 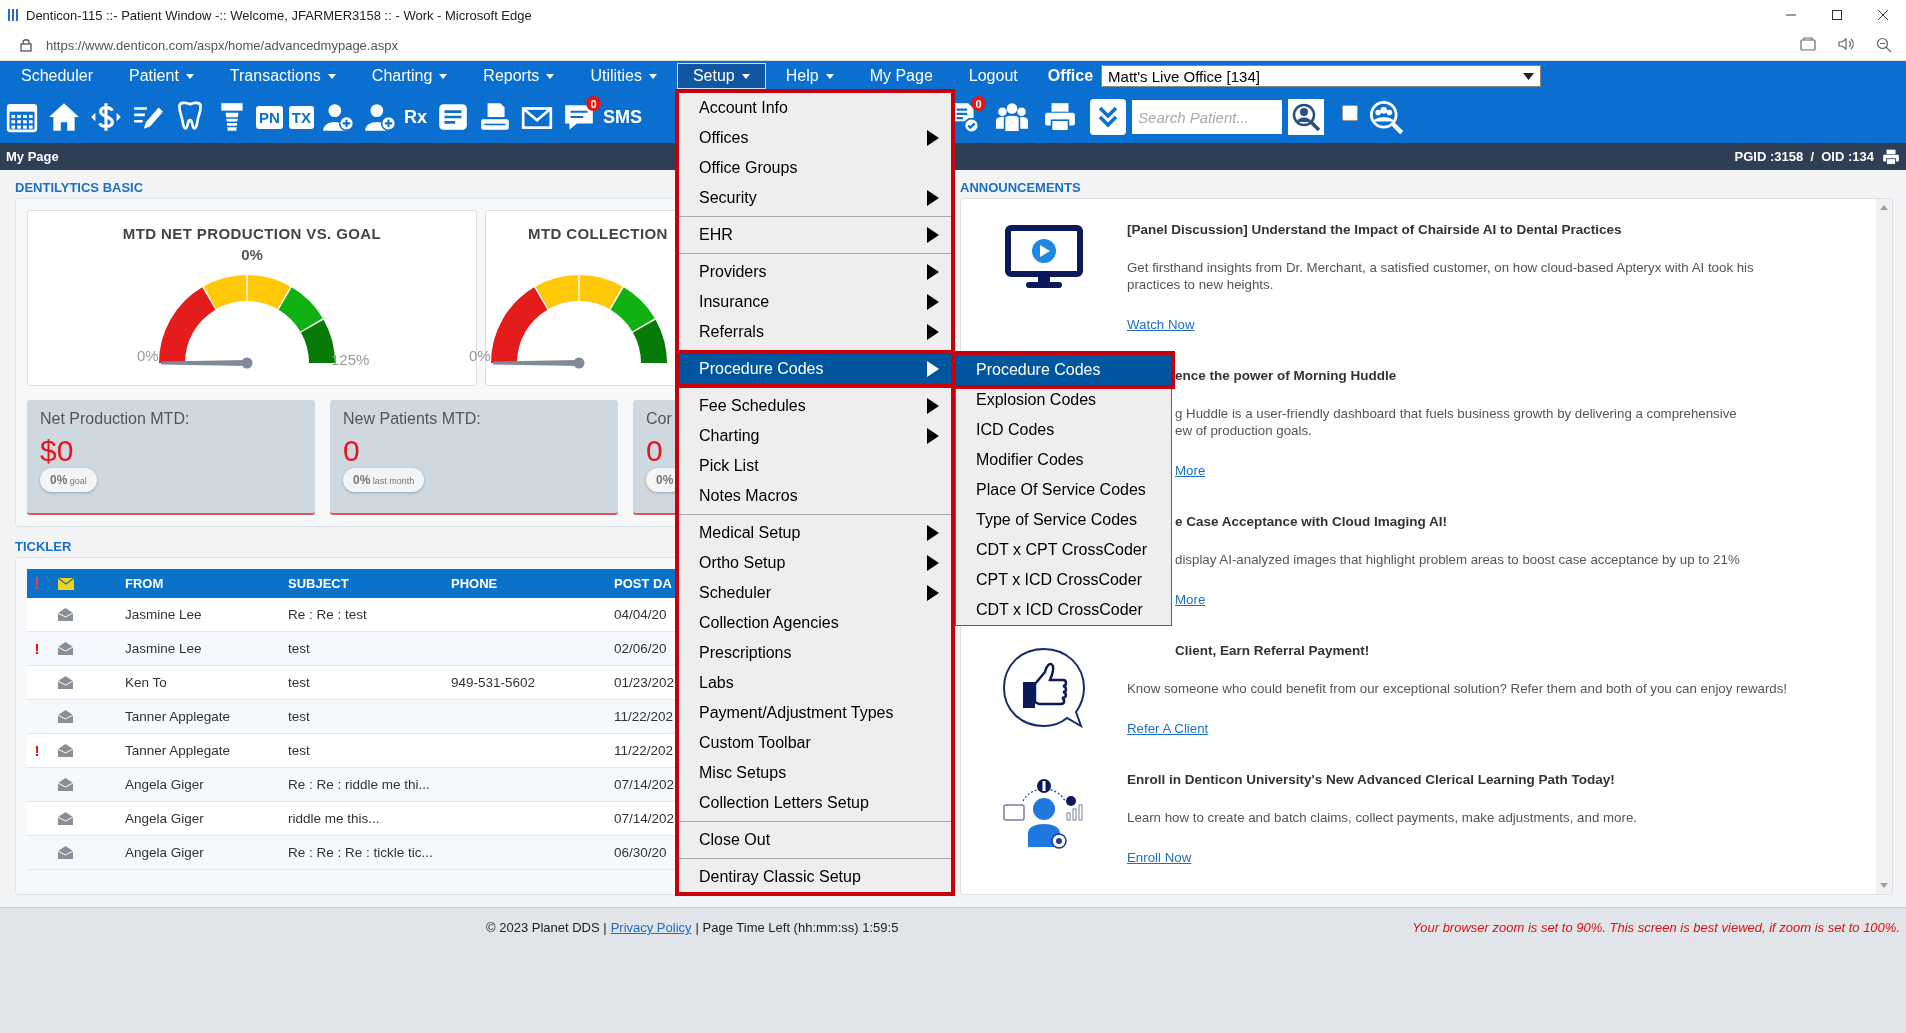 What do you see at coordinates (1243, 430) in the screenshot?
I see `announcement-text: ew of production goals.` at bounding box center [1243, 430].